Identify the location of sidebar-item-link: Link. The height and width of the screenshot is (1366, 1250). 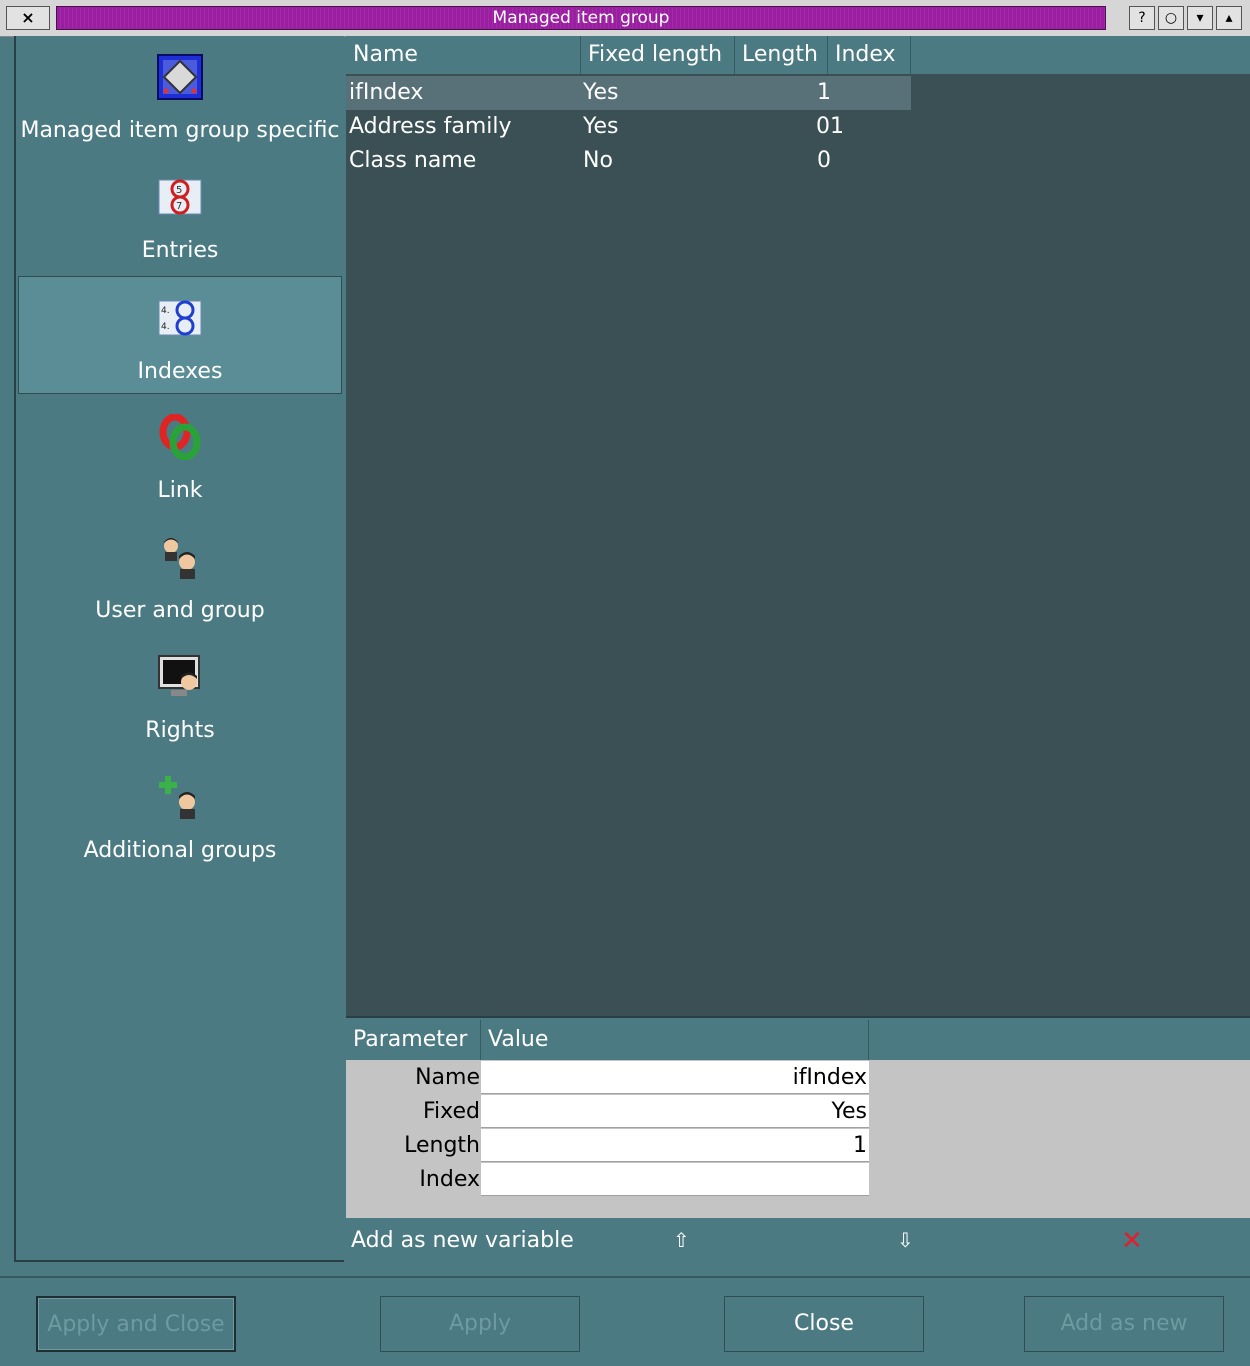
(180, 455).